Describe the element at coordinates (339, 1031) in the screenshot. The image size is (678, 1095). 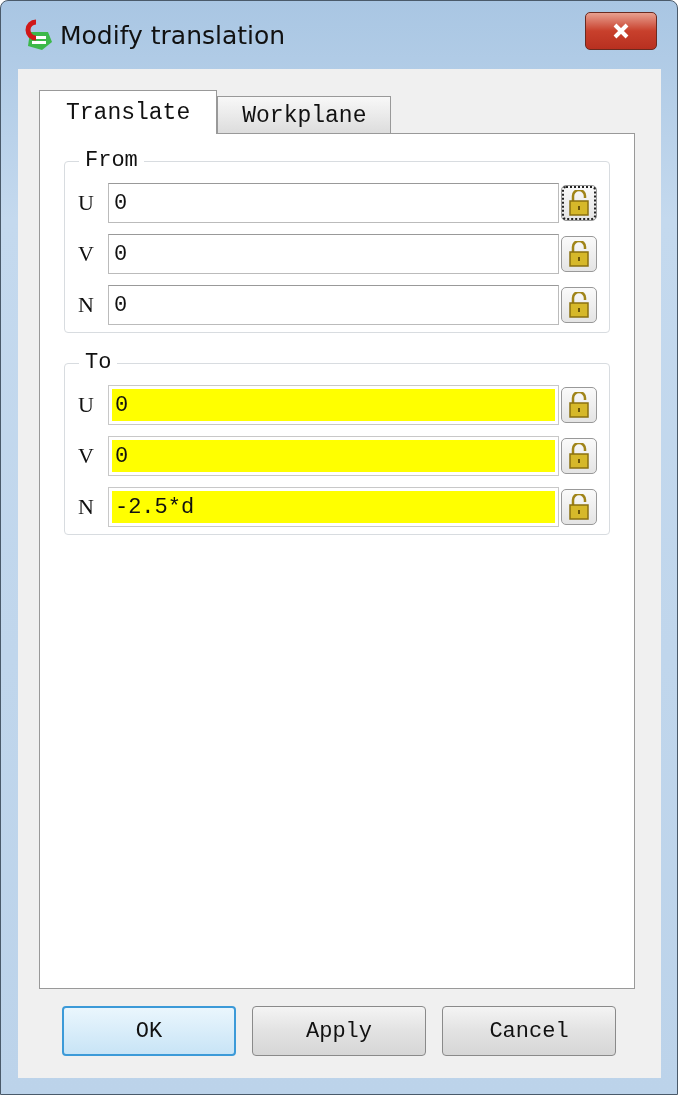
I see `dialog-button: Apply` at that location.